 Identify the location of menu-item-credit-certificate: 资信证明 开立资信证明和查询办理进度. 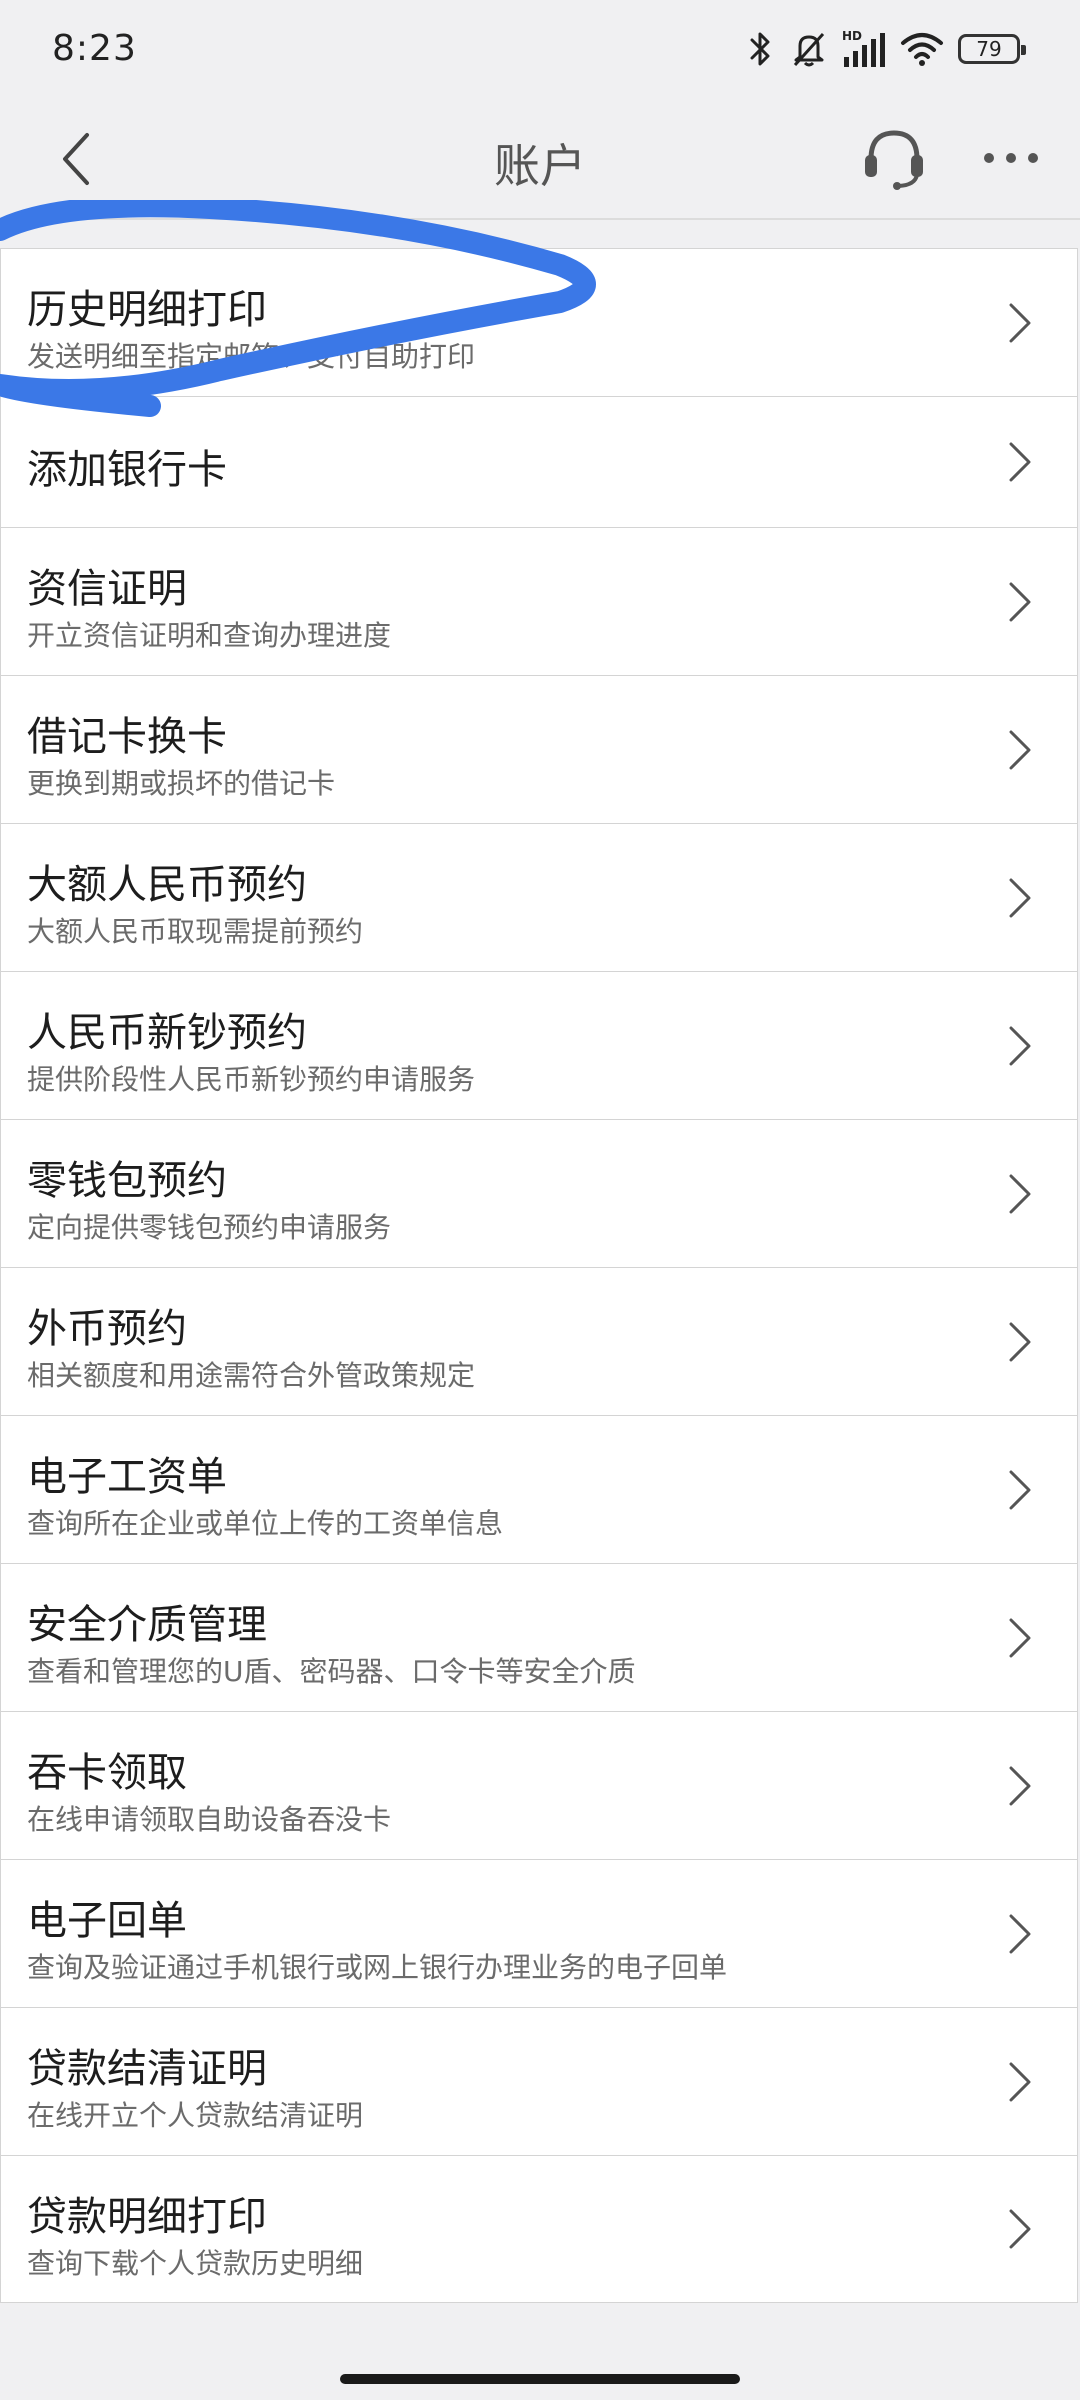
(539, 601).